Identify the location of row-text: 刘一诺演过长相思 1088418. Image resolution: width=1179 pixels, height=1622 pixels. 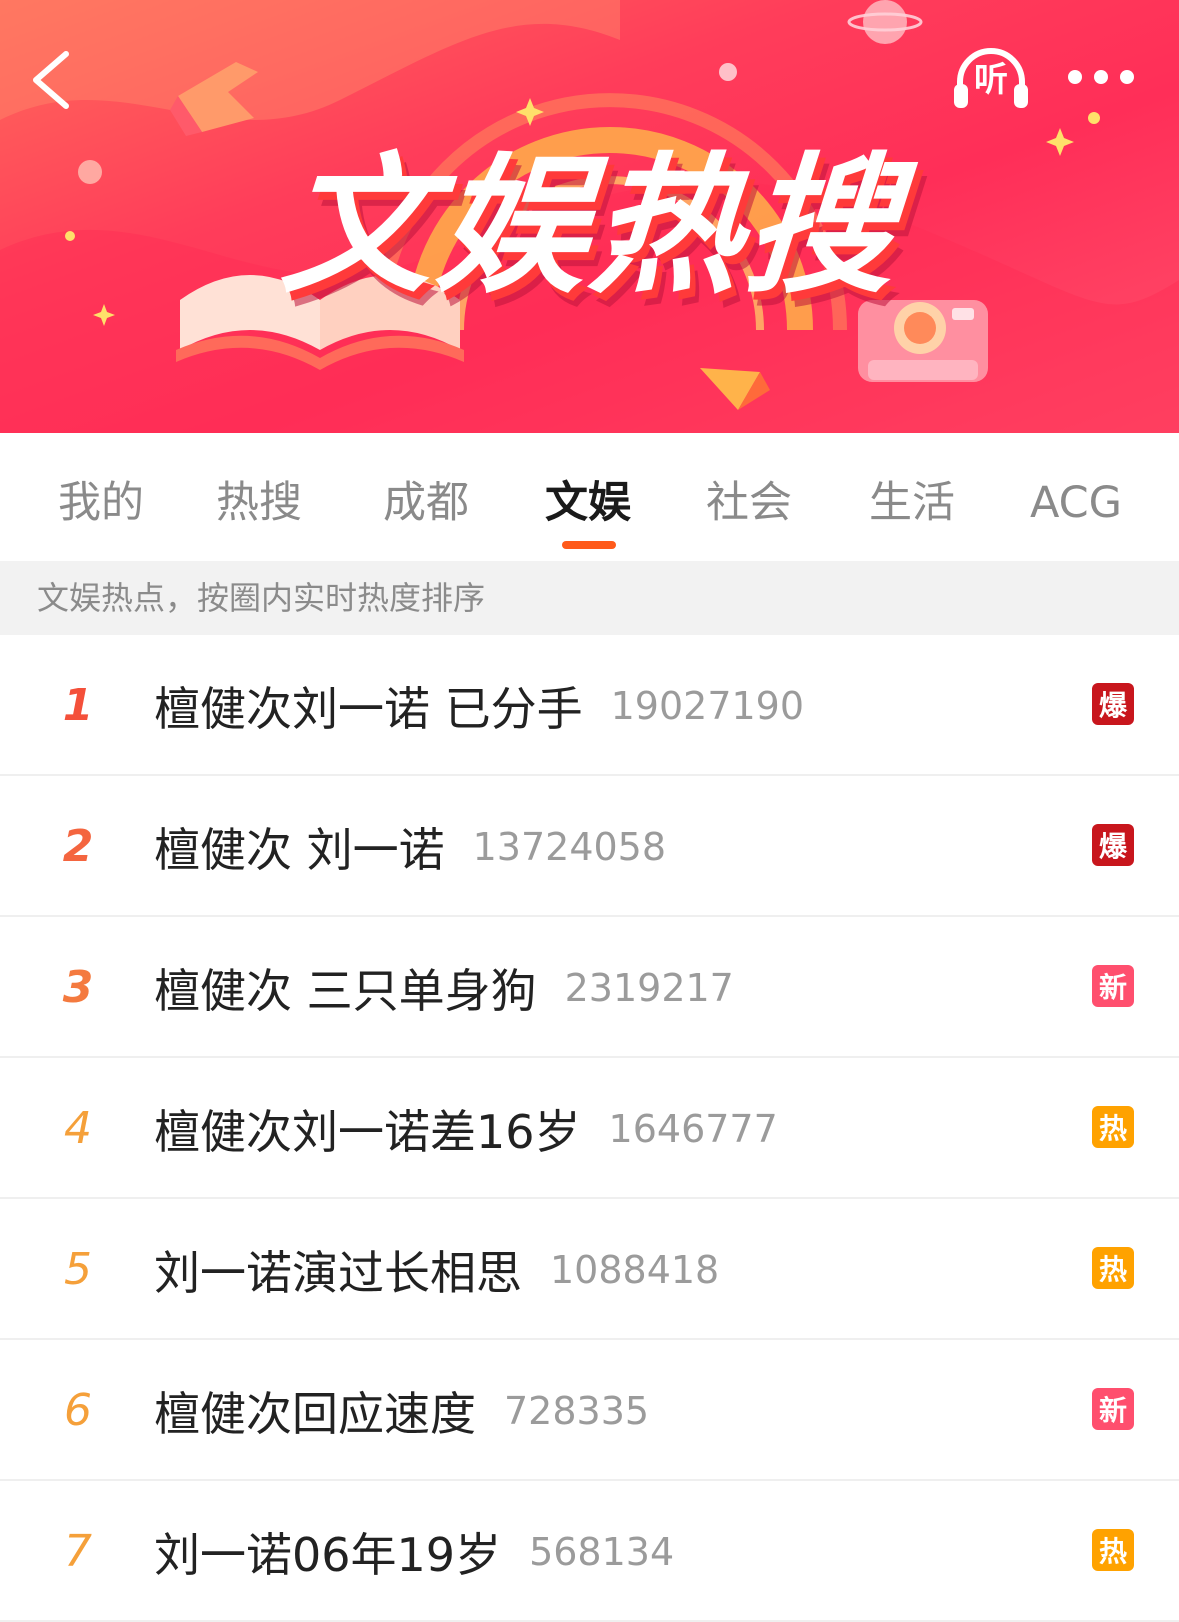
(436, 1269).